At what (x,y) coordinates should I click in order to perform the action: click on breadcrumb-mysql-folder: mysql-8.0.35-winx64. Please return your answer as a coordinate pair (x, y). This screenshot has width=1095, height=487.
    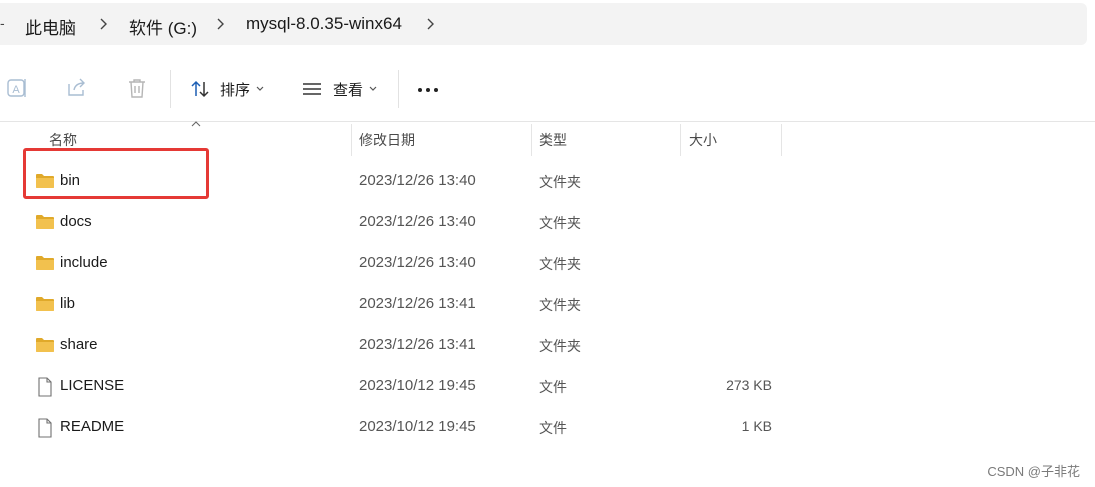
    Looking at the image, I should click on (324, 24).